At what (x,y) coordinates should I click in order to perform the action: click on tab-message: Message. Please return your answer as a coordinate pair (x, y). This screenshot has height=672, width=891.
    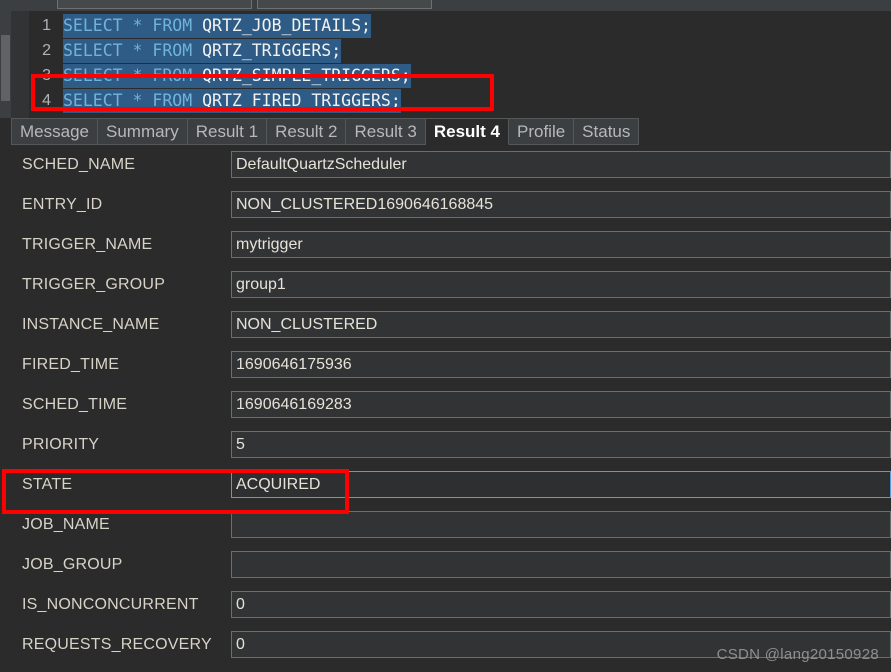
    Looking at the image, I should click on (54, 131).